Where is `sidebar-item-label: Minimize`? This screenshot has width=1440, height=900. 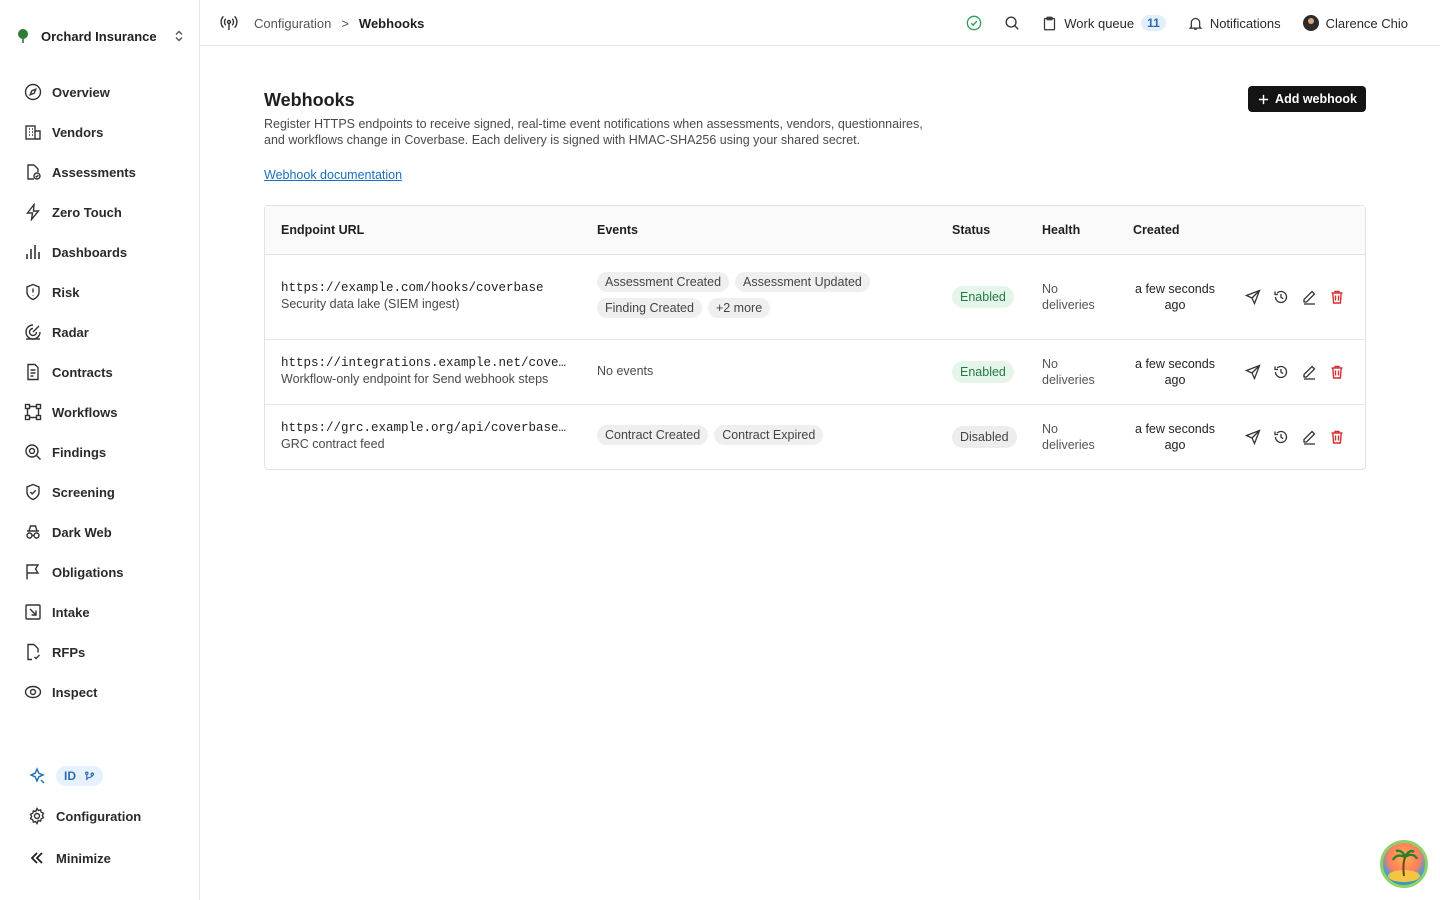
sidebar-item-label: Minimize is located at coordinates (83, 858).